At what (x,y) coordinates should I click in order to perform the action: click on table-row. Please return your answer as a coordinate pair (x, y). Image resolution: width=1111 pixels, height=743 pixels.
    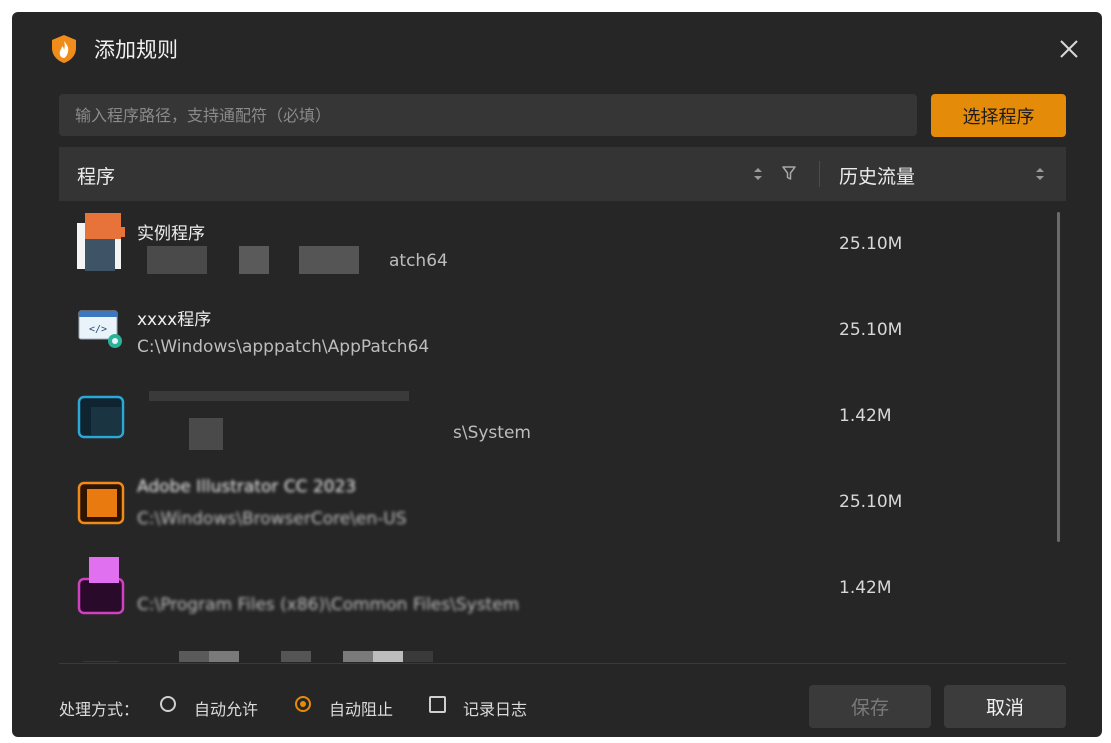
    Looking at the image, I should click on (554, 646).